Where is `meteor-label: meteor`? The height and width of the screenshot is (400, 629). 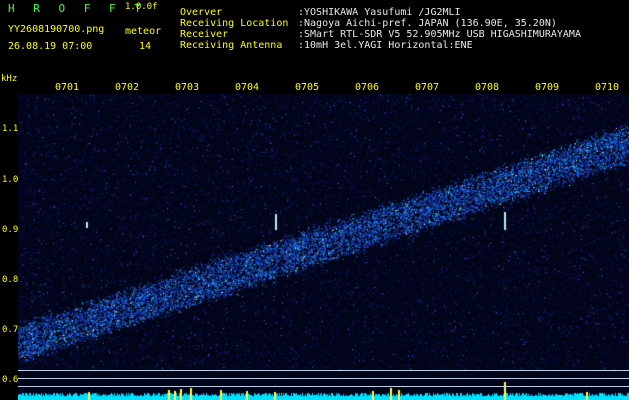 meteor-label: meteor is located at coordinates (143, 31).